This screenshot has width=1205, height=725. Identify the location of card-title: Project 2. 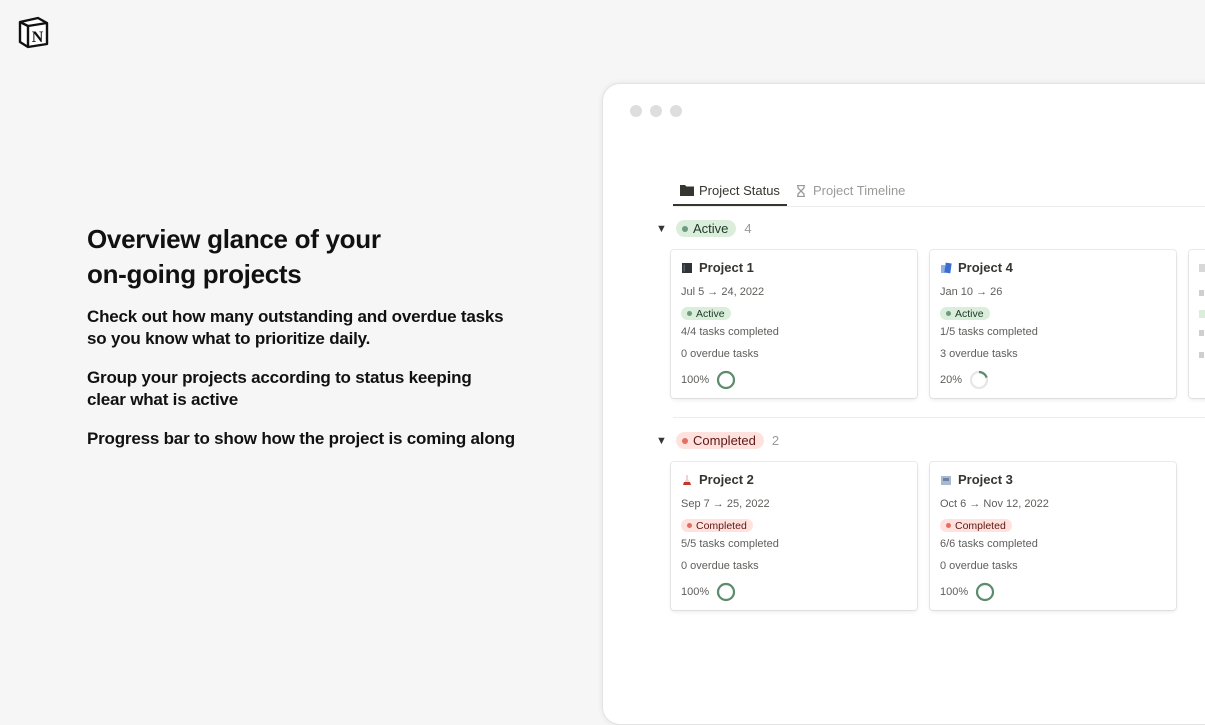
(717, 479).